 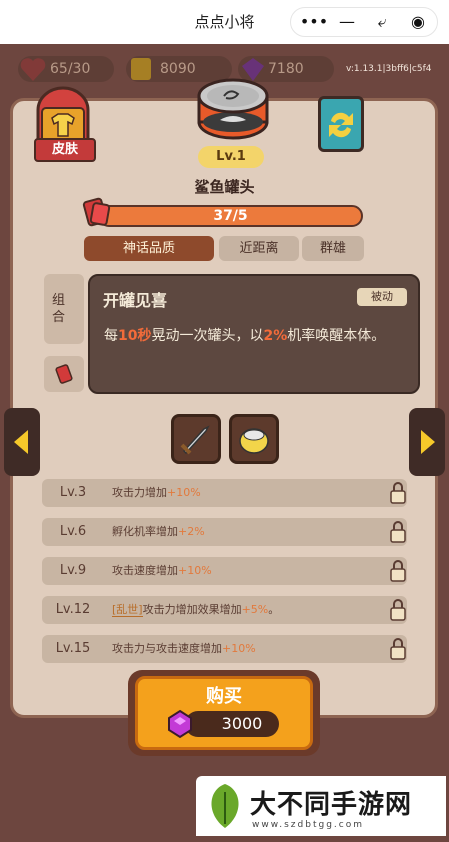 I want to click on gem-icon, so click(x=180, y=724).